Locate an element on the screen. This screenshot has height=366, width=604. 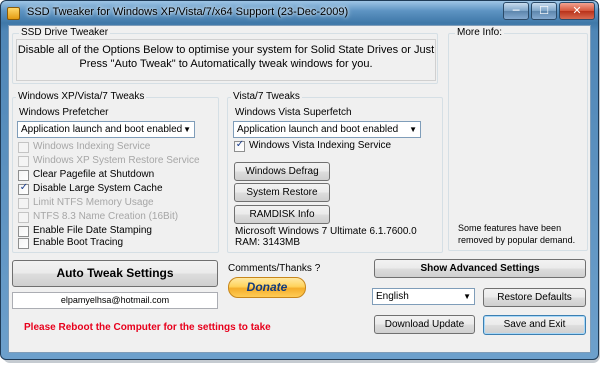
more-info-note-line-1: Some features have been is located at coordinates (510, 228).